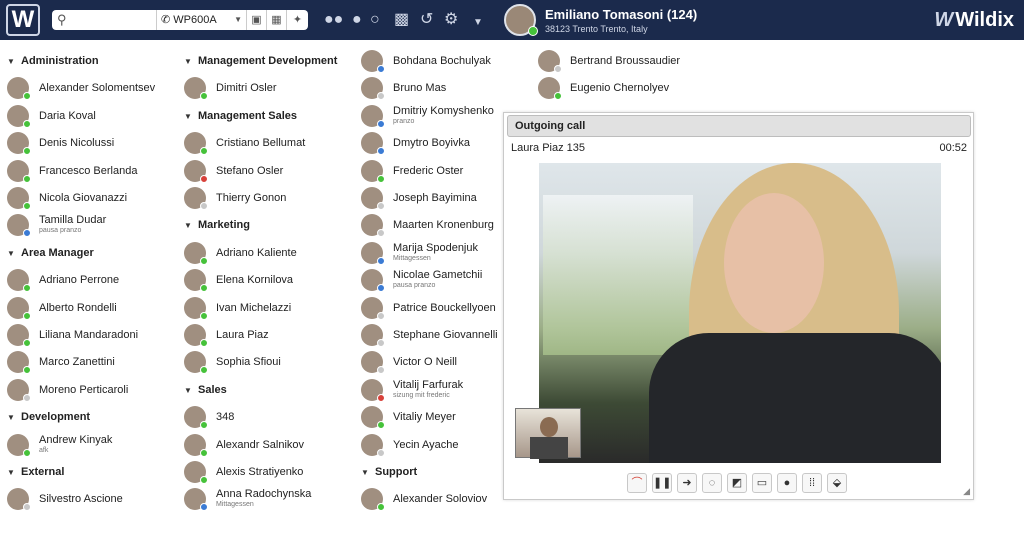 The image size is (1024, 550). What do you see at coordinates (357, 20) in the screenshot?
I see `location-icon: ●` at bounding box center [357, 20].